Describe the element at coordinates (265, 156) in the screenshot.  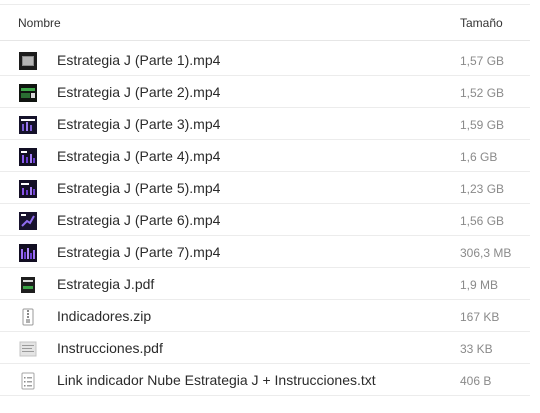
I see `file-row: Estrategia J (Parte 4).mp4 1,6 GB` at that location.